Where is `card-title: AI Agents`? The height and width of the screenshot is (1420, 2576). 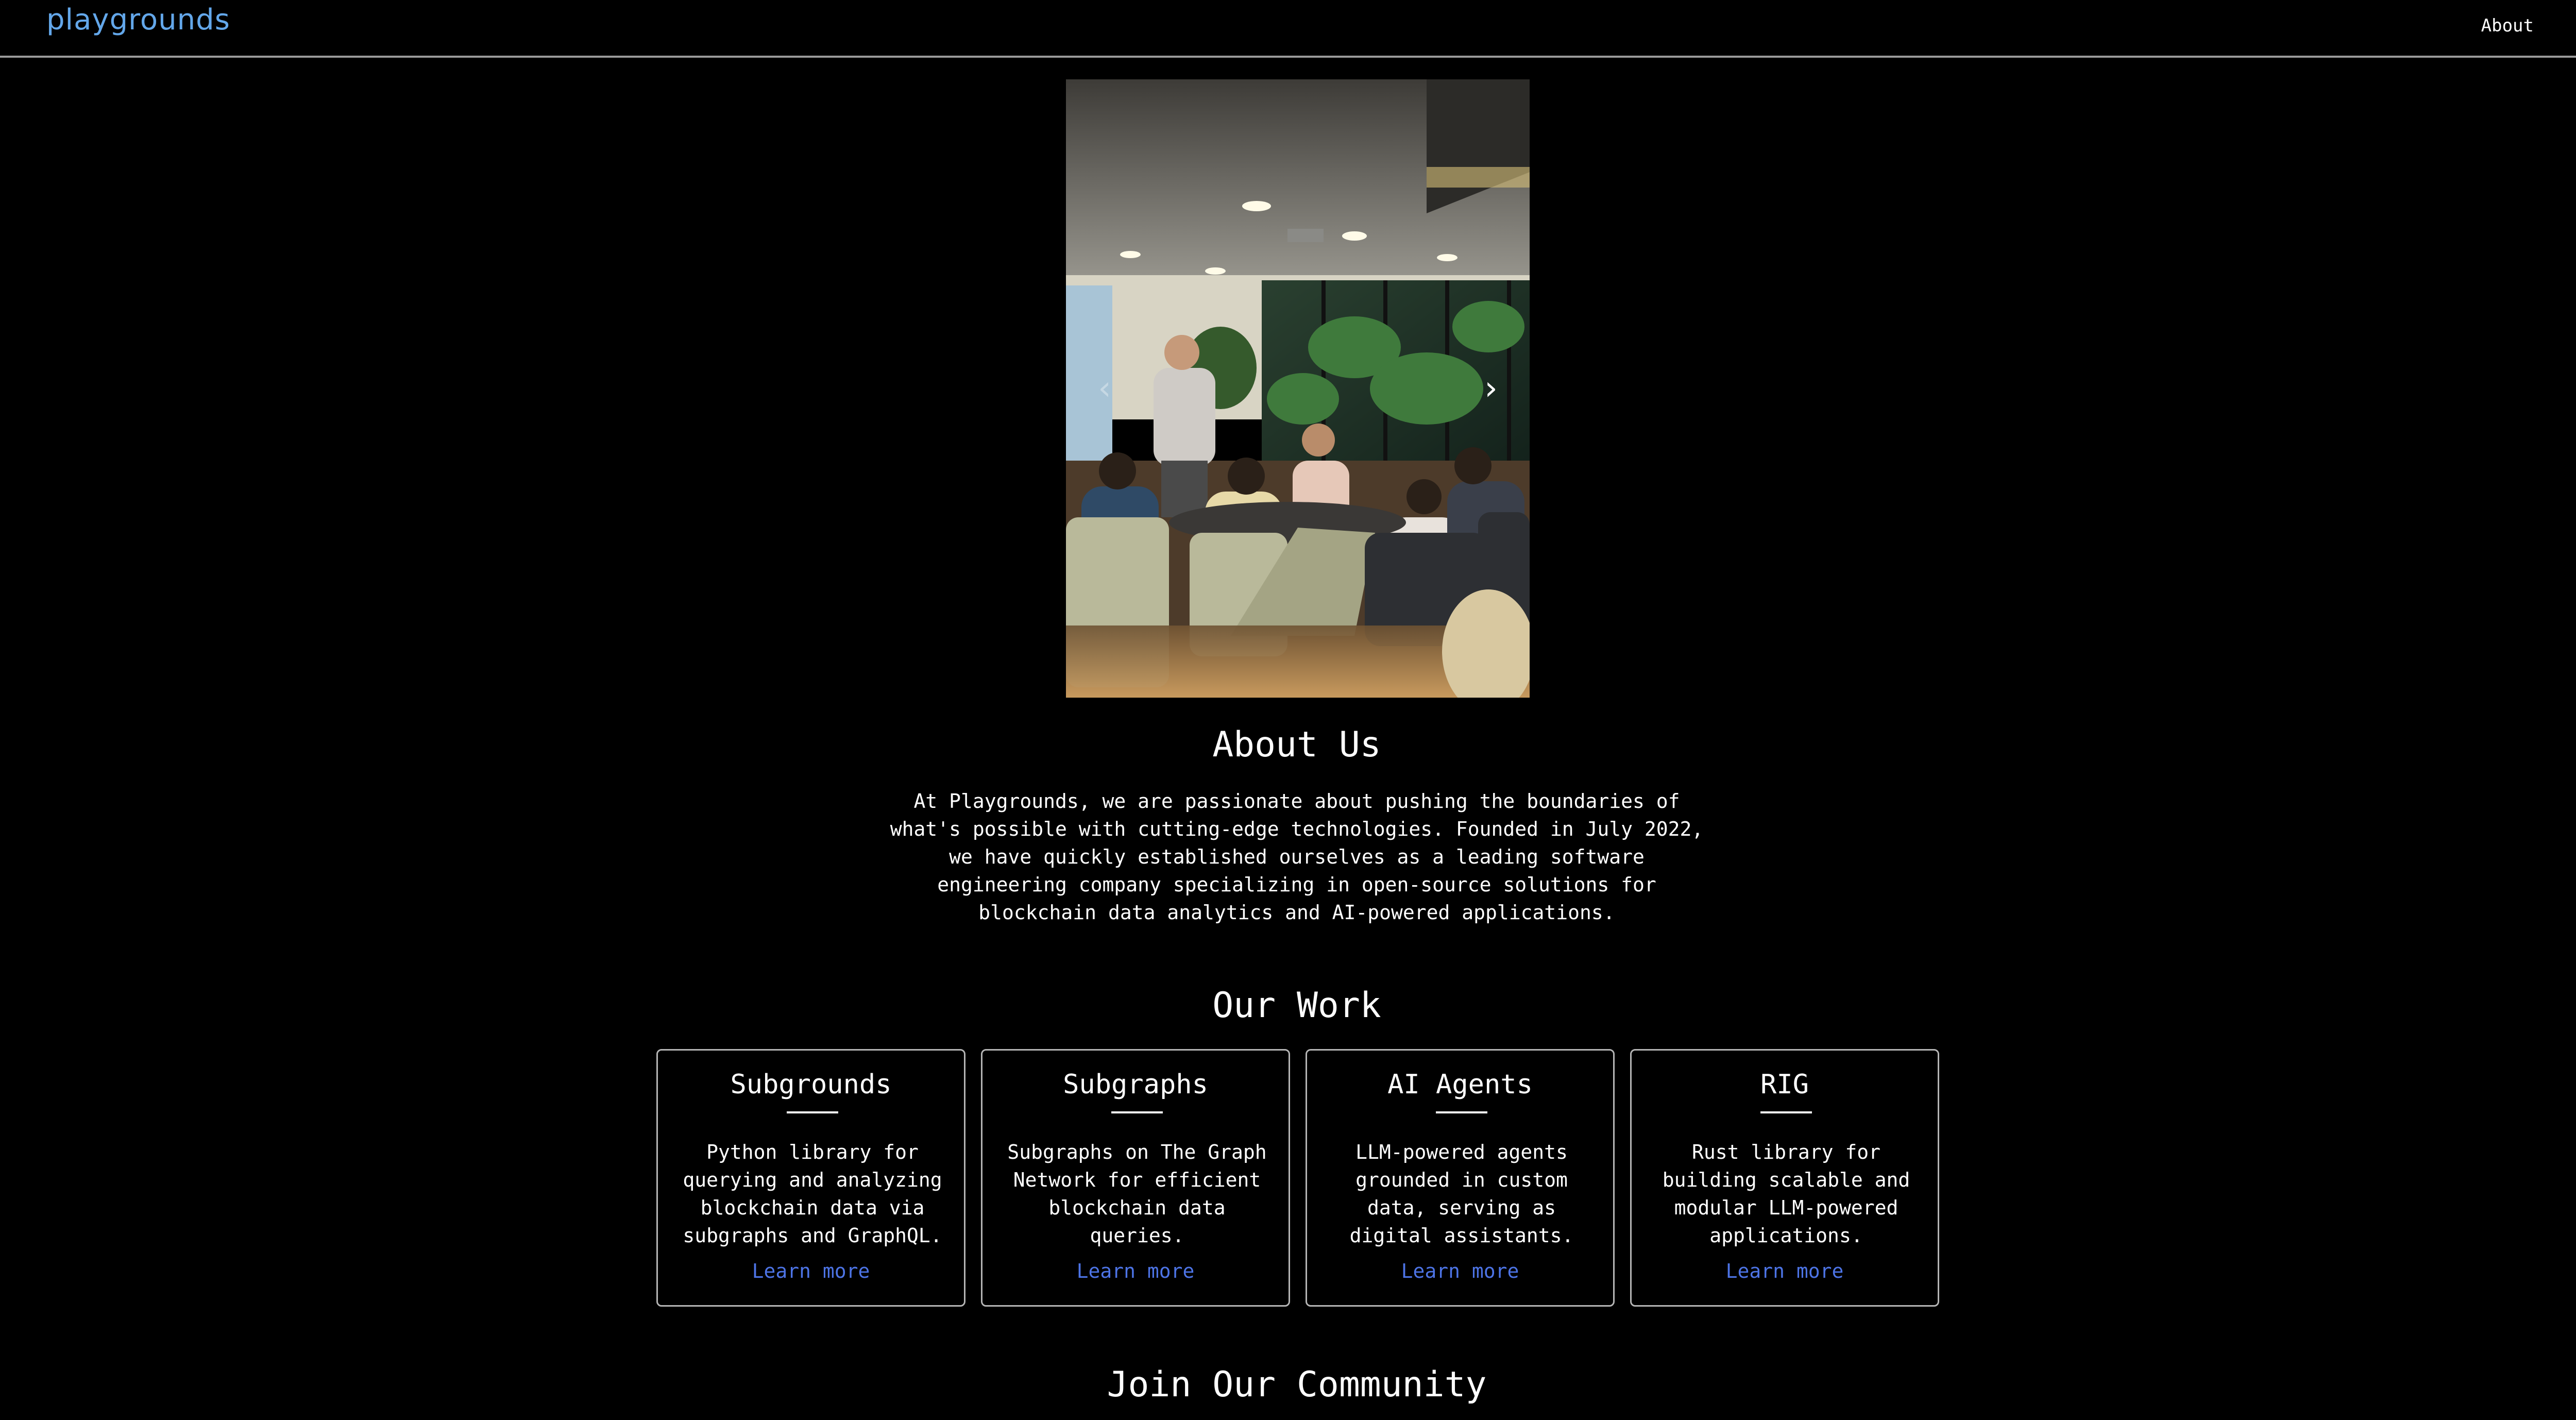 card-title: AI Agents is located at coordinates (1460, 1084).